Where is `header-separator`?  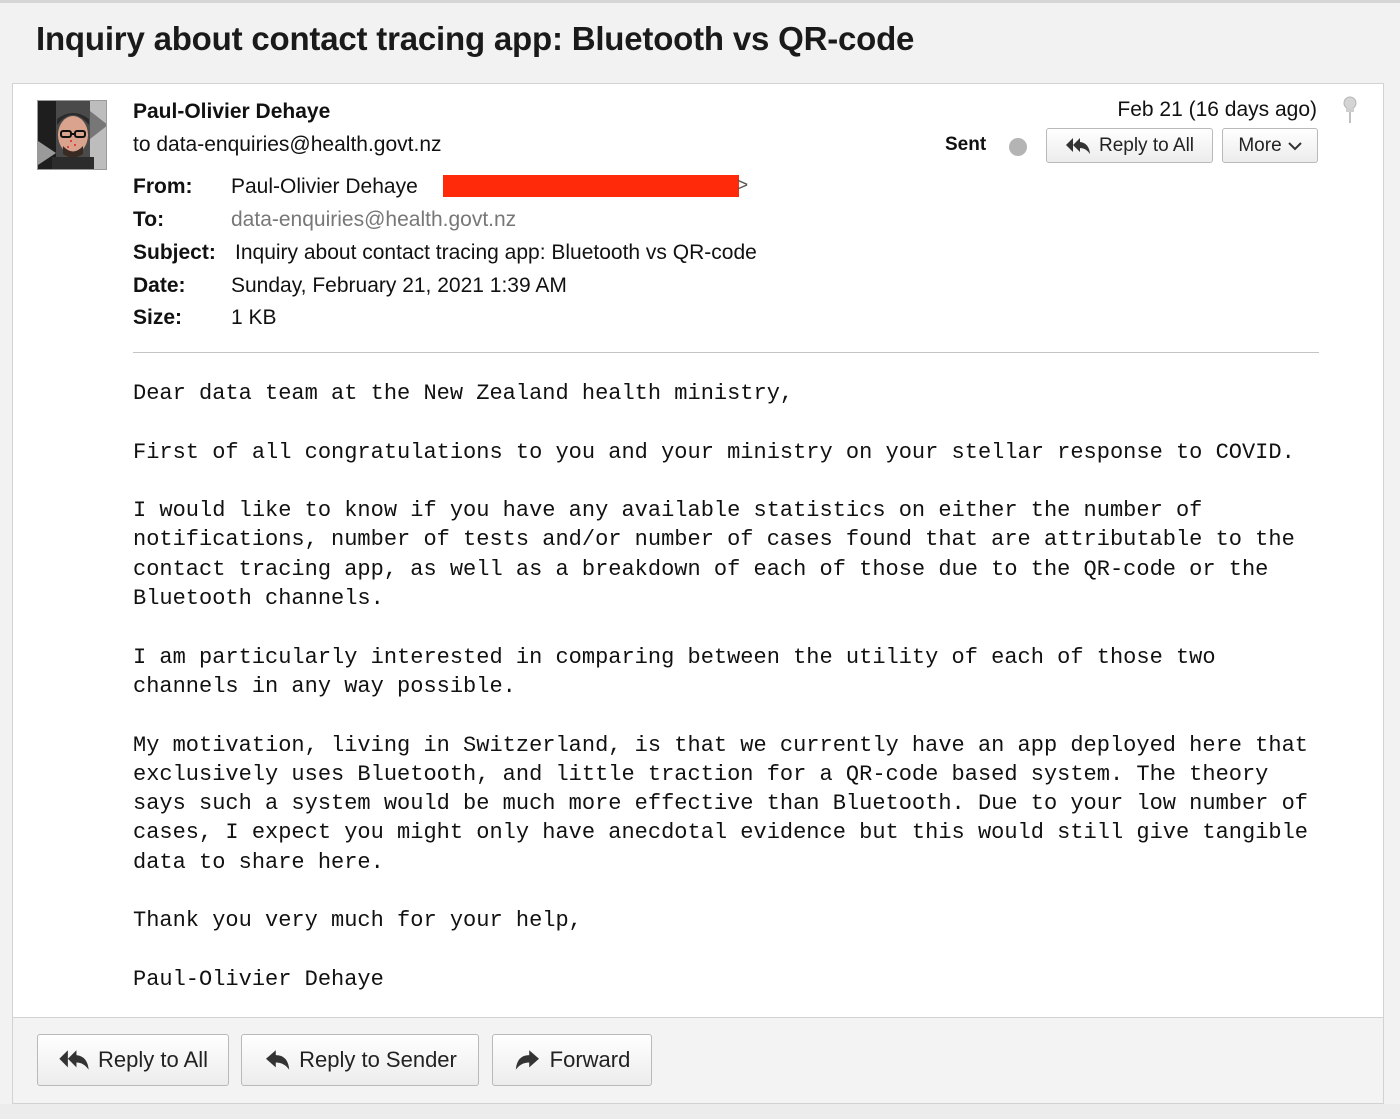
header-separator is located at coordinates (726, 352).